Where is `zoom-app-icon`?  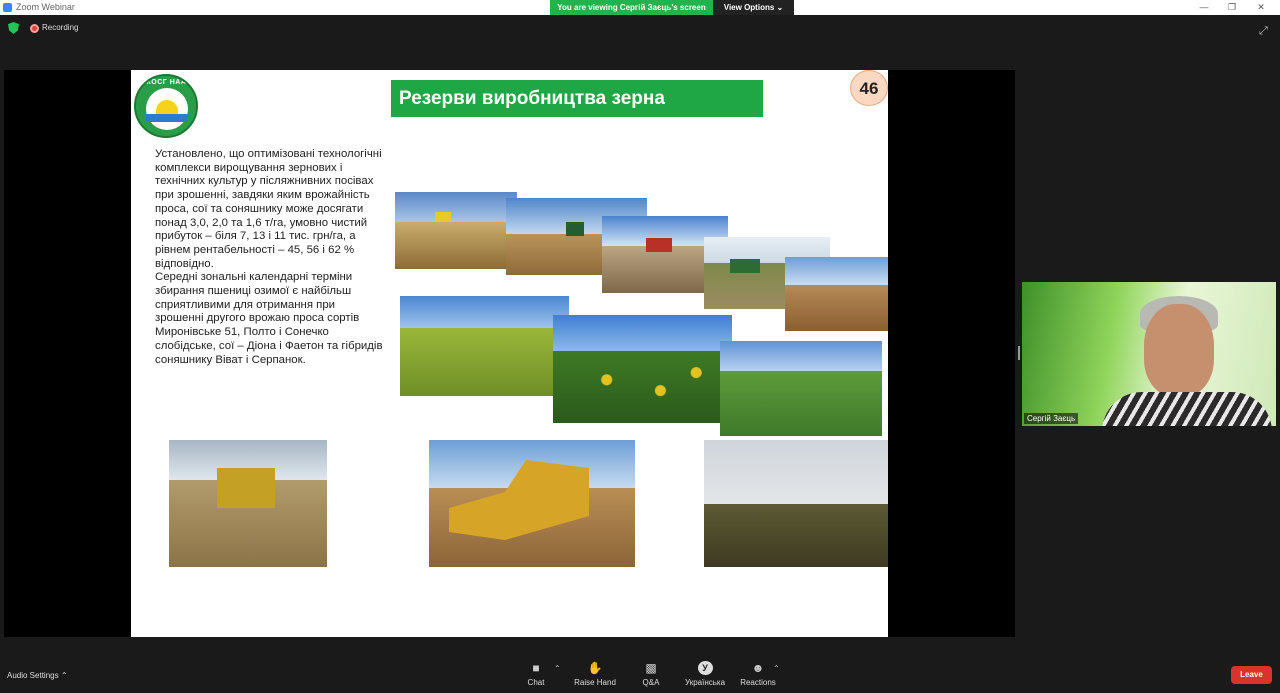 zoom-app-icon is located at coordinates (7, 7).